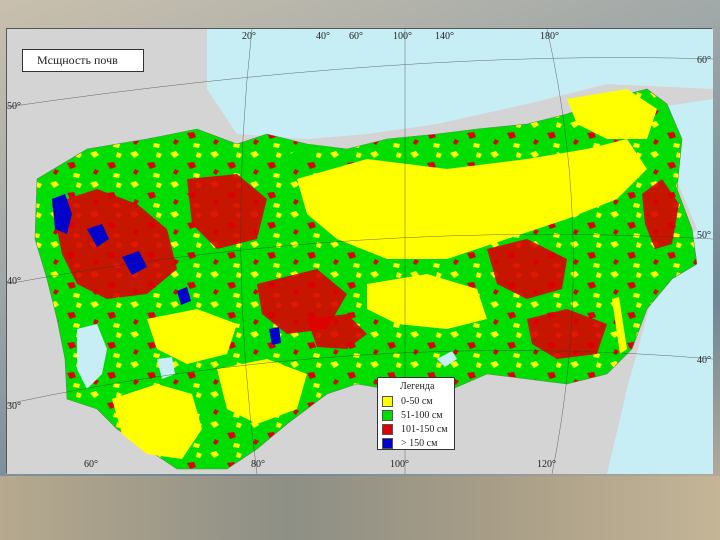  What do you see at coordinates (387, 429) in the screenshot?
I see `legend-swatch-red` at bounding box center [387, 429].